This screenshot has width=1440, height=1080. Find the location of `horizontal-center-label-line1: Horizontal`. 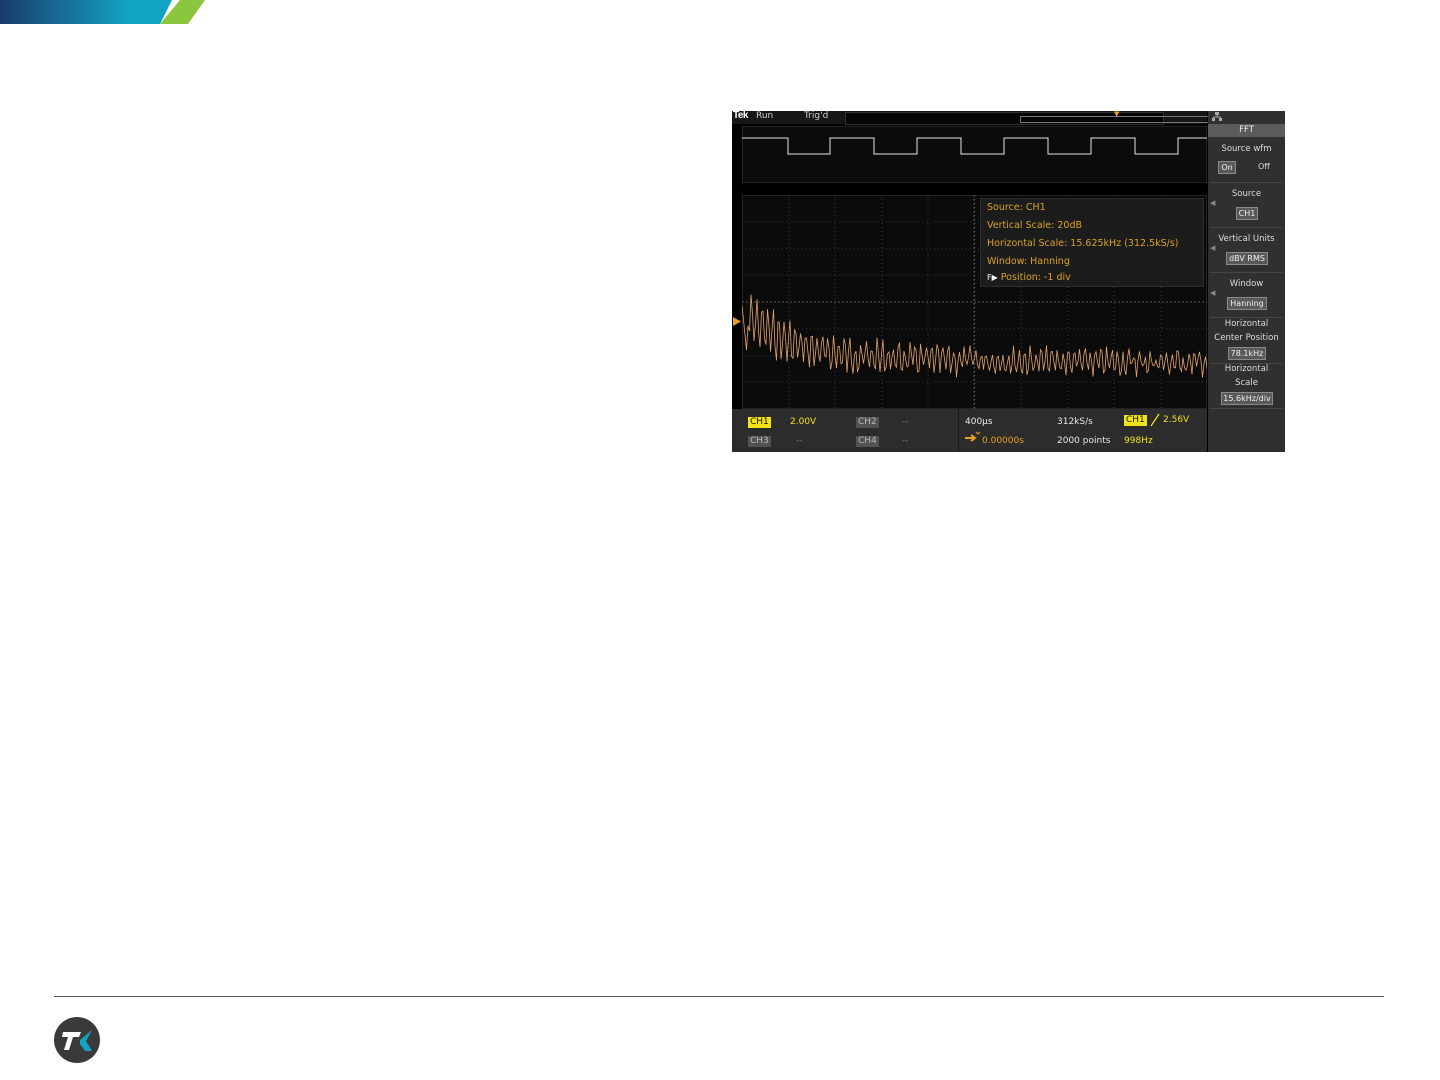

horizontal-center-label-line1: Horizontal is located at coordinates (1246, 324).